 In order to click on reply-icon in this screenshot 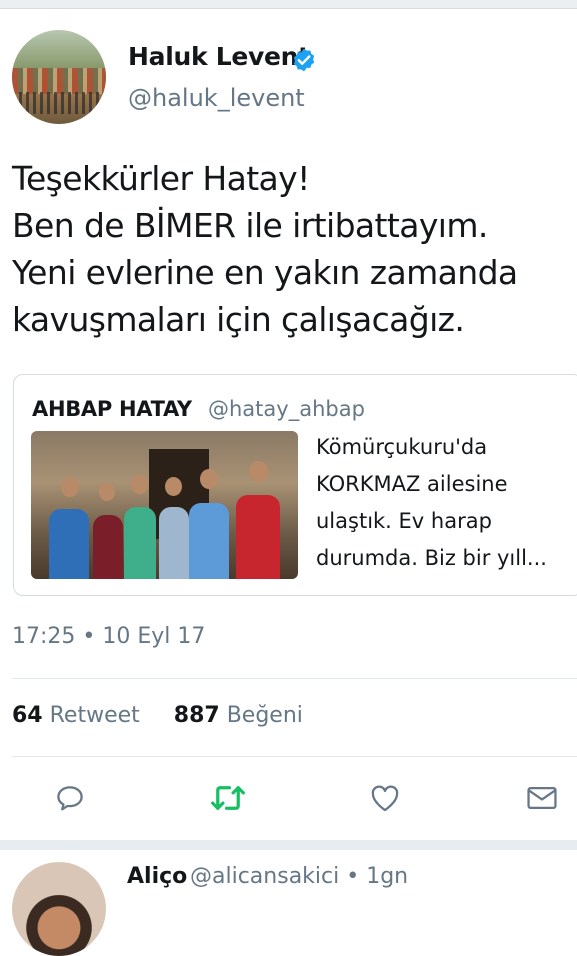, I will do `click(70, 798)`.